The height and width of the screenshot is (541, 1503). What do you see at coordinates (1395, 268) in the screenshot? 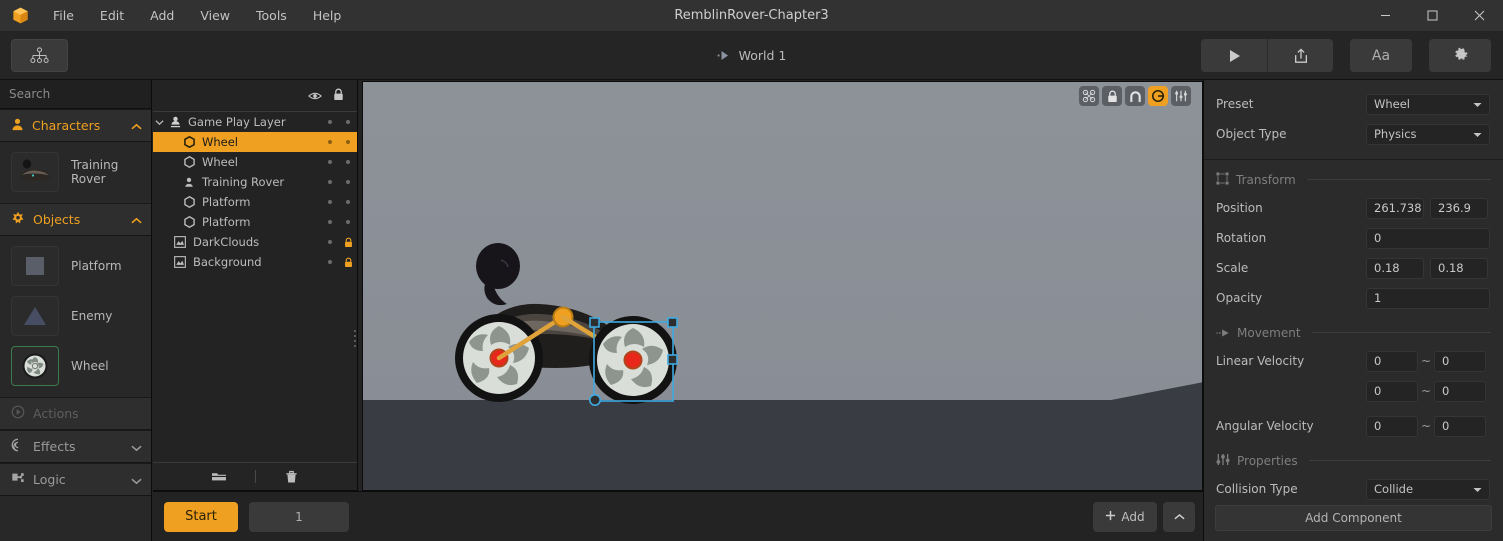
I see `scale-x-input: 0.18` at bounding box center [1395, 268].